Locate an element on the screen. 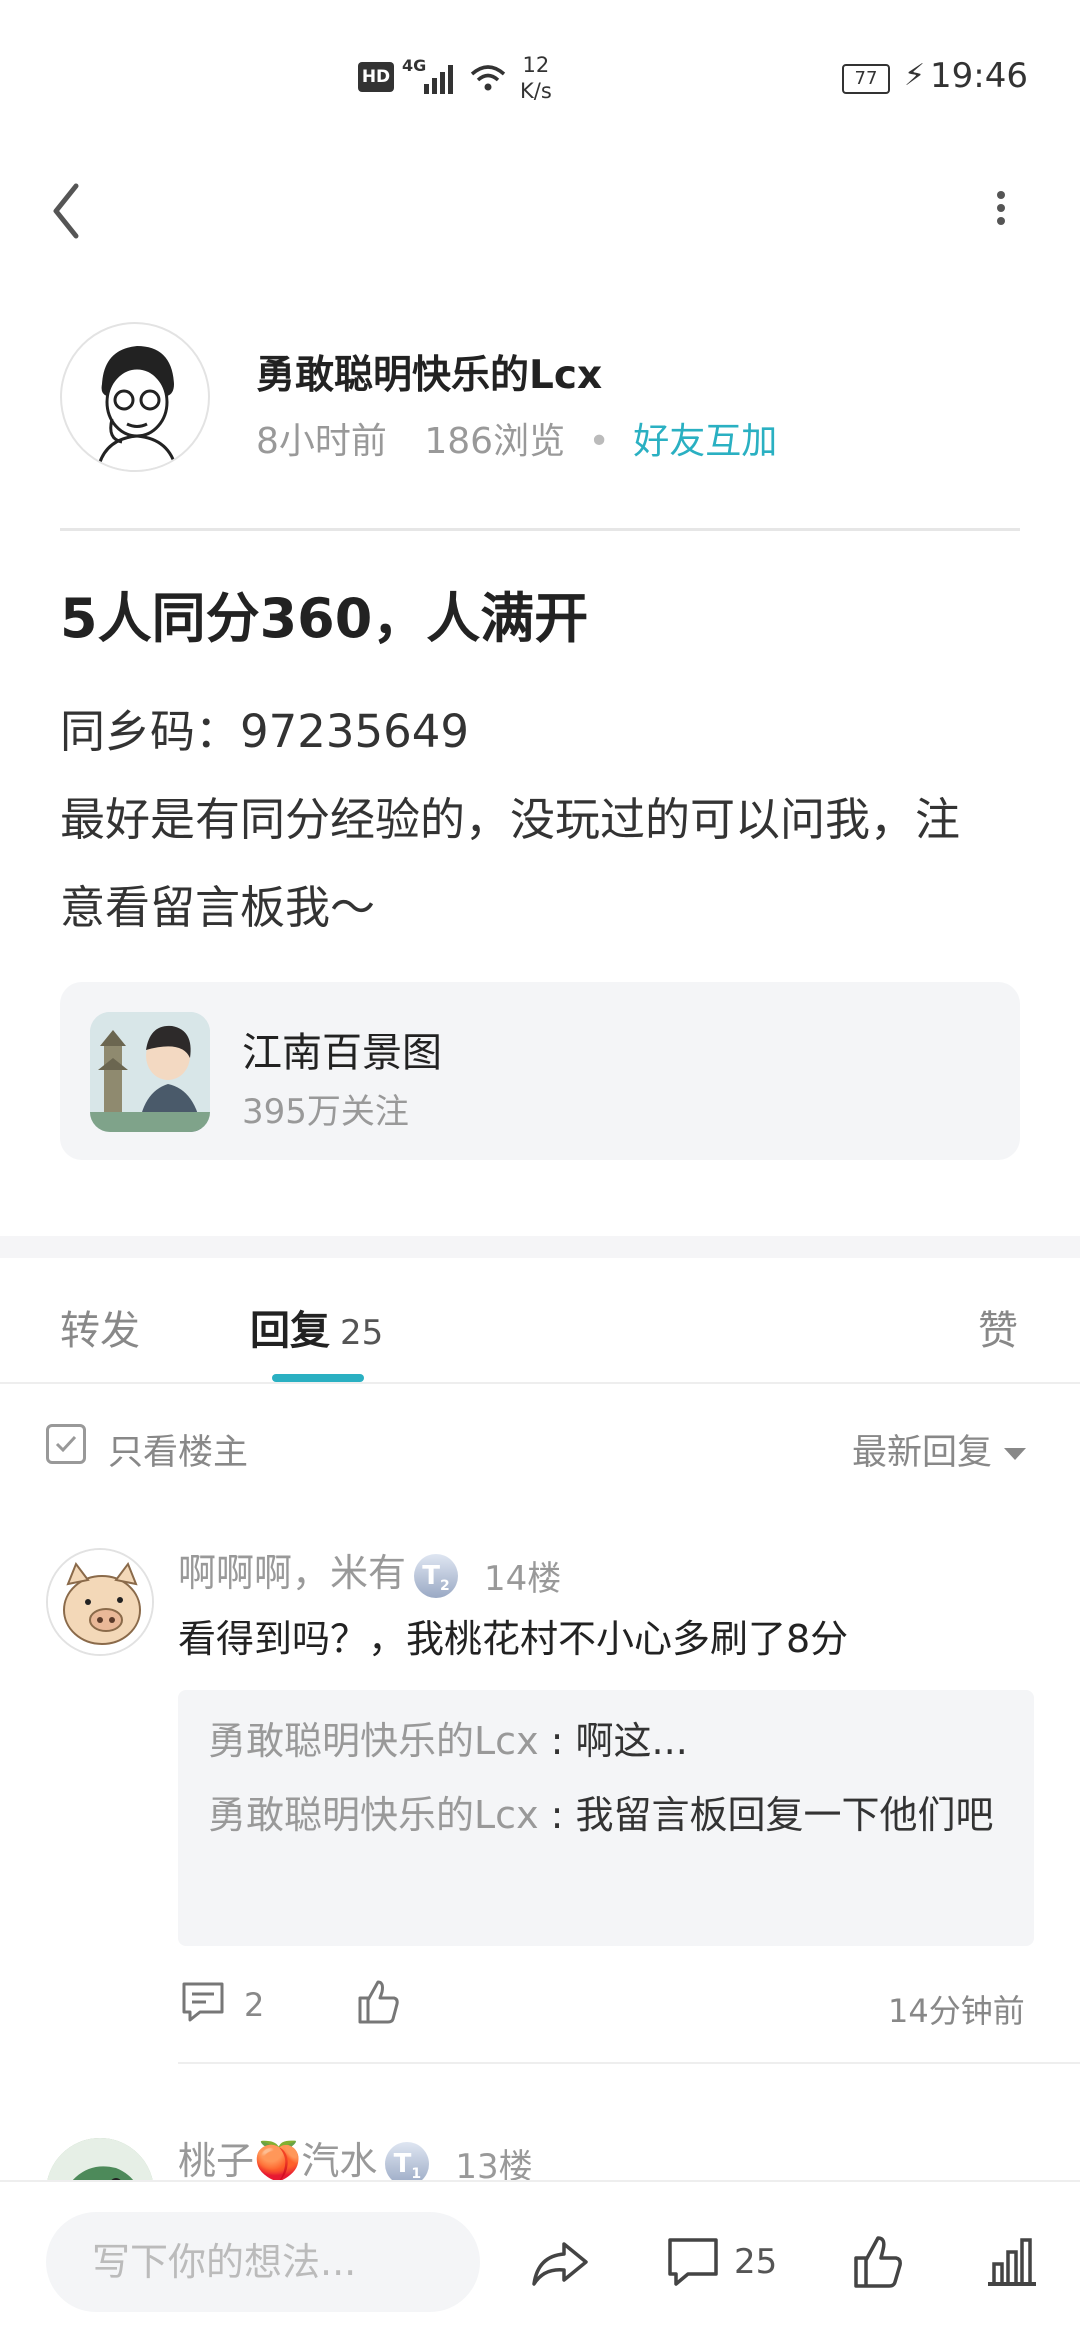 The image size is (1080, 2340). clock: 19:46 is located at coordinates (979, 76).